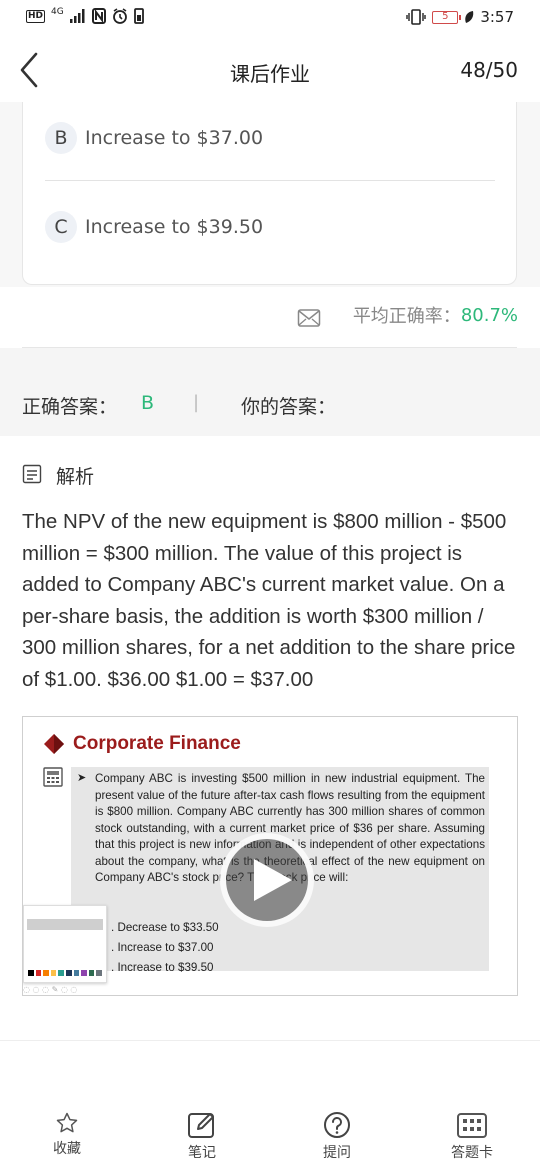  Describe the element at coordinates (202, 1153) in the screenshot. I see `tab-label: 笔记` at that location.